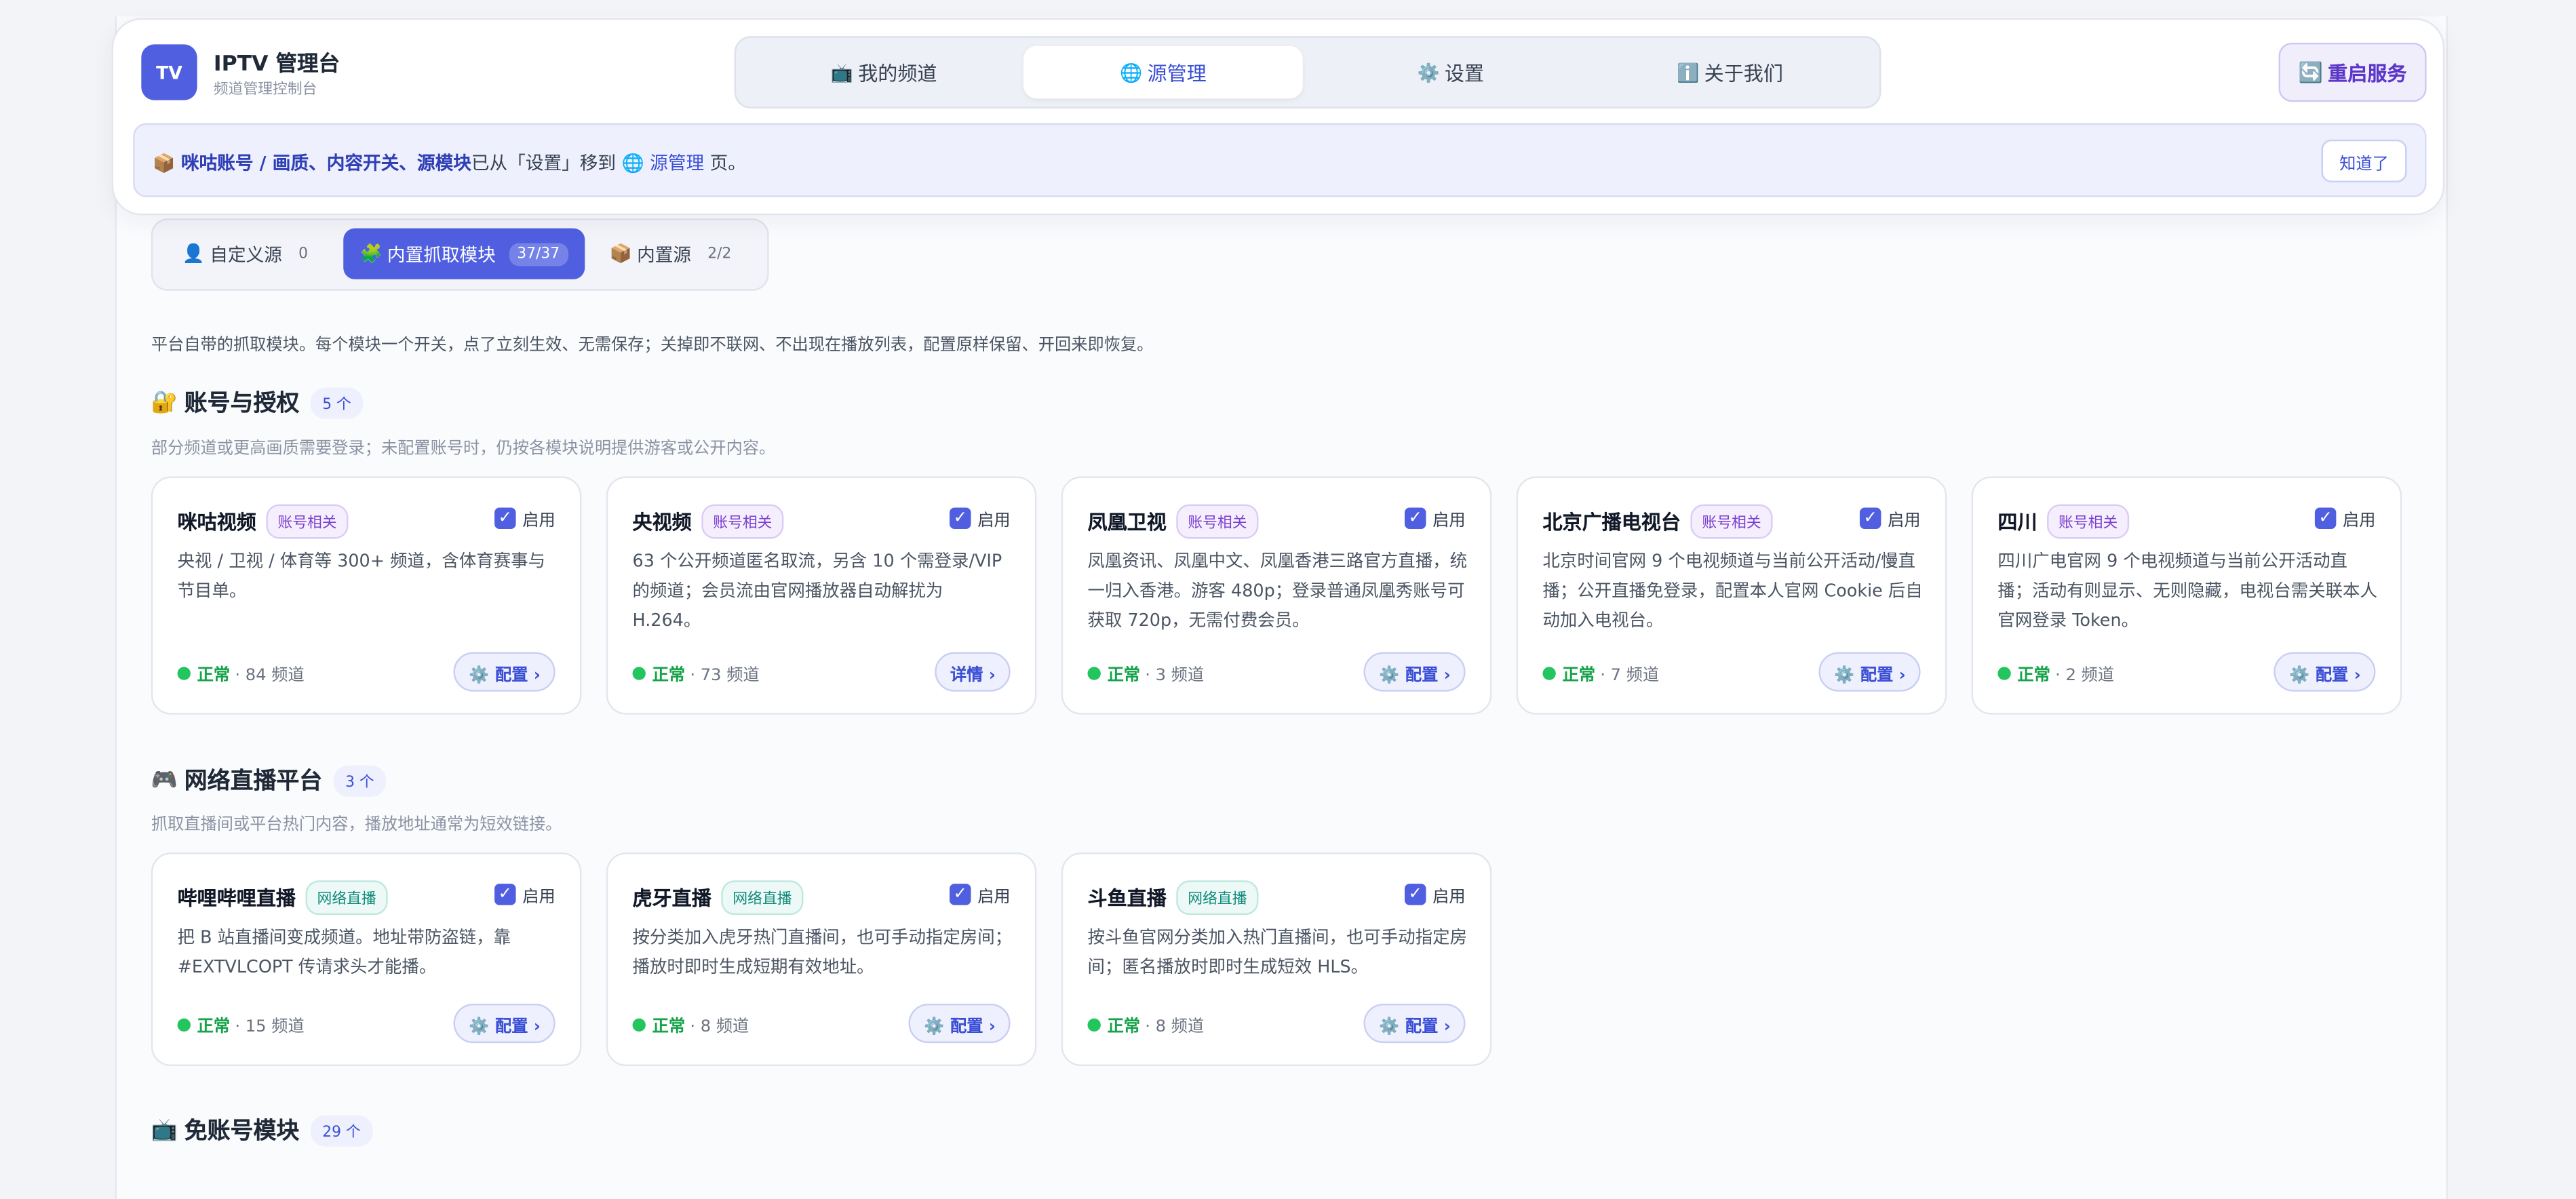  Describe the element at coordinates (169, 72) in the screenshot. I see `app-logo: TV` at that location.